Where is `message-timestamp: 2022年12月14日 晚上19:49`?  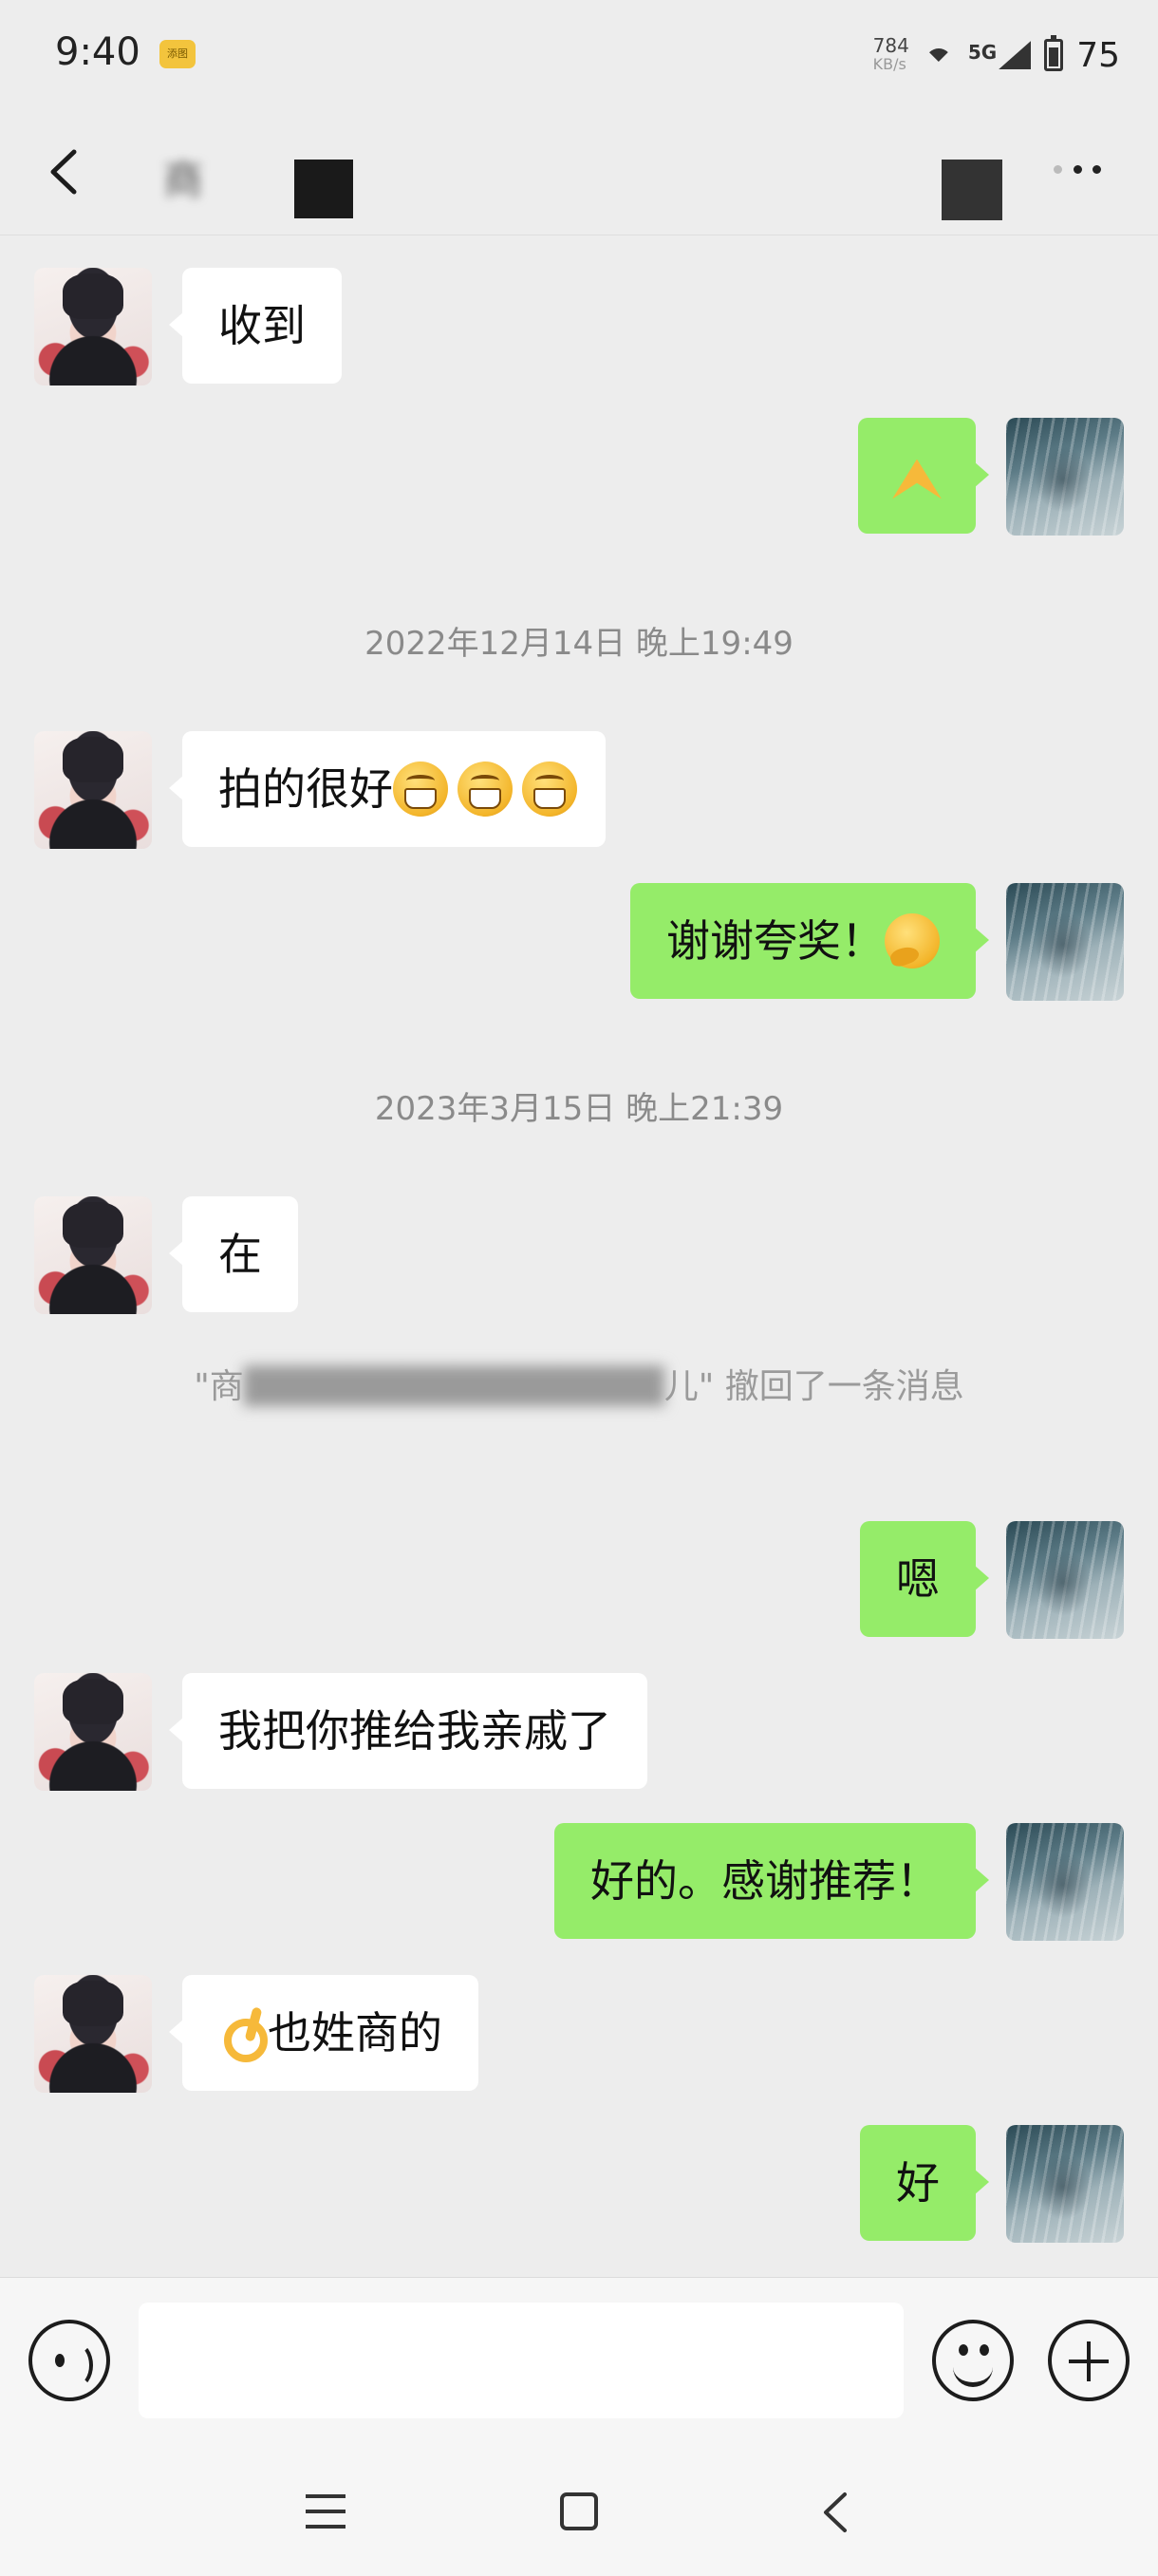 message-timestamp: 2022年12月14日 晚上19:49 is located at coordinates (579, 644).